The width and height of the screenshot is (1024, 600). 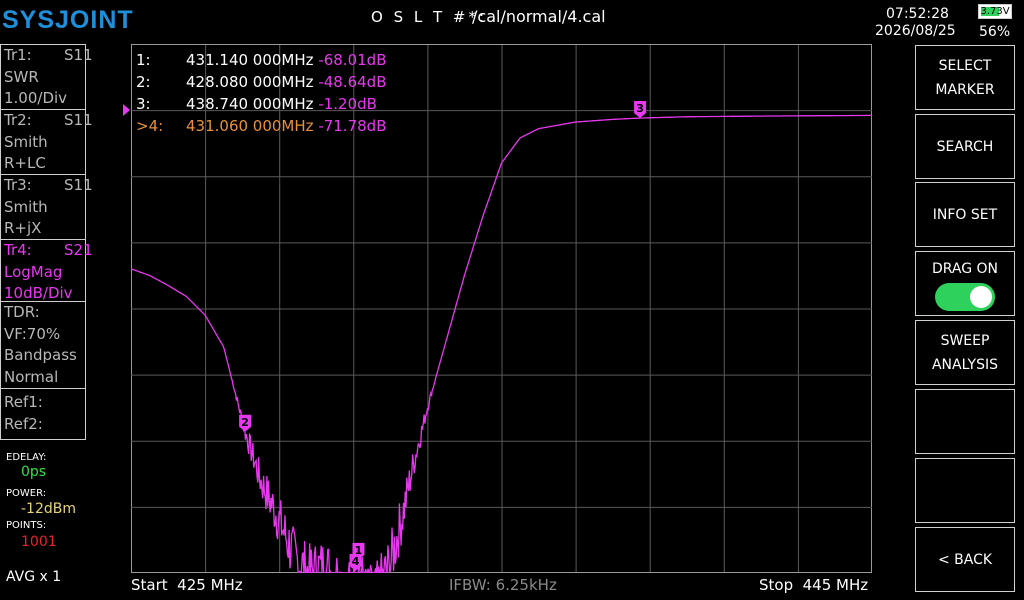 What do you see at coordinates (250, 82) in the screenshot?
I see `marker-frequency: 428.080 000MHz` at bounding box center [250, 82].